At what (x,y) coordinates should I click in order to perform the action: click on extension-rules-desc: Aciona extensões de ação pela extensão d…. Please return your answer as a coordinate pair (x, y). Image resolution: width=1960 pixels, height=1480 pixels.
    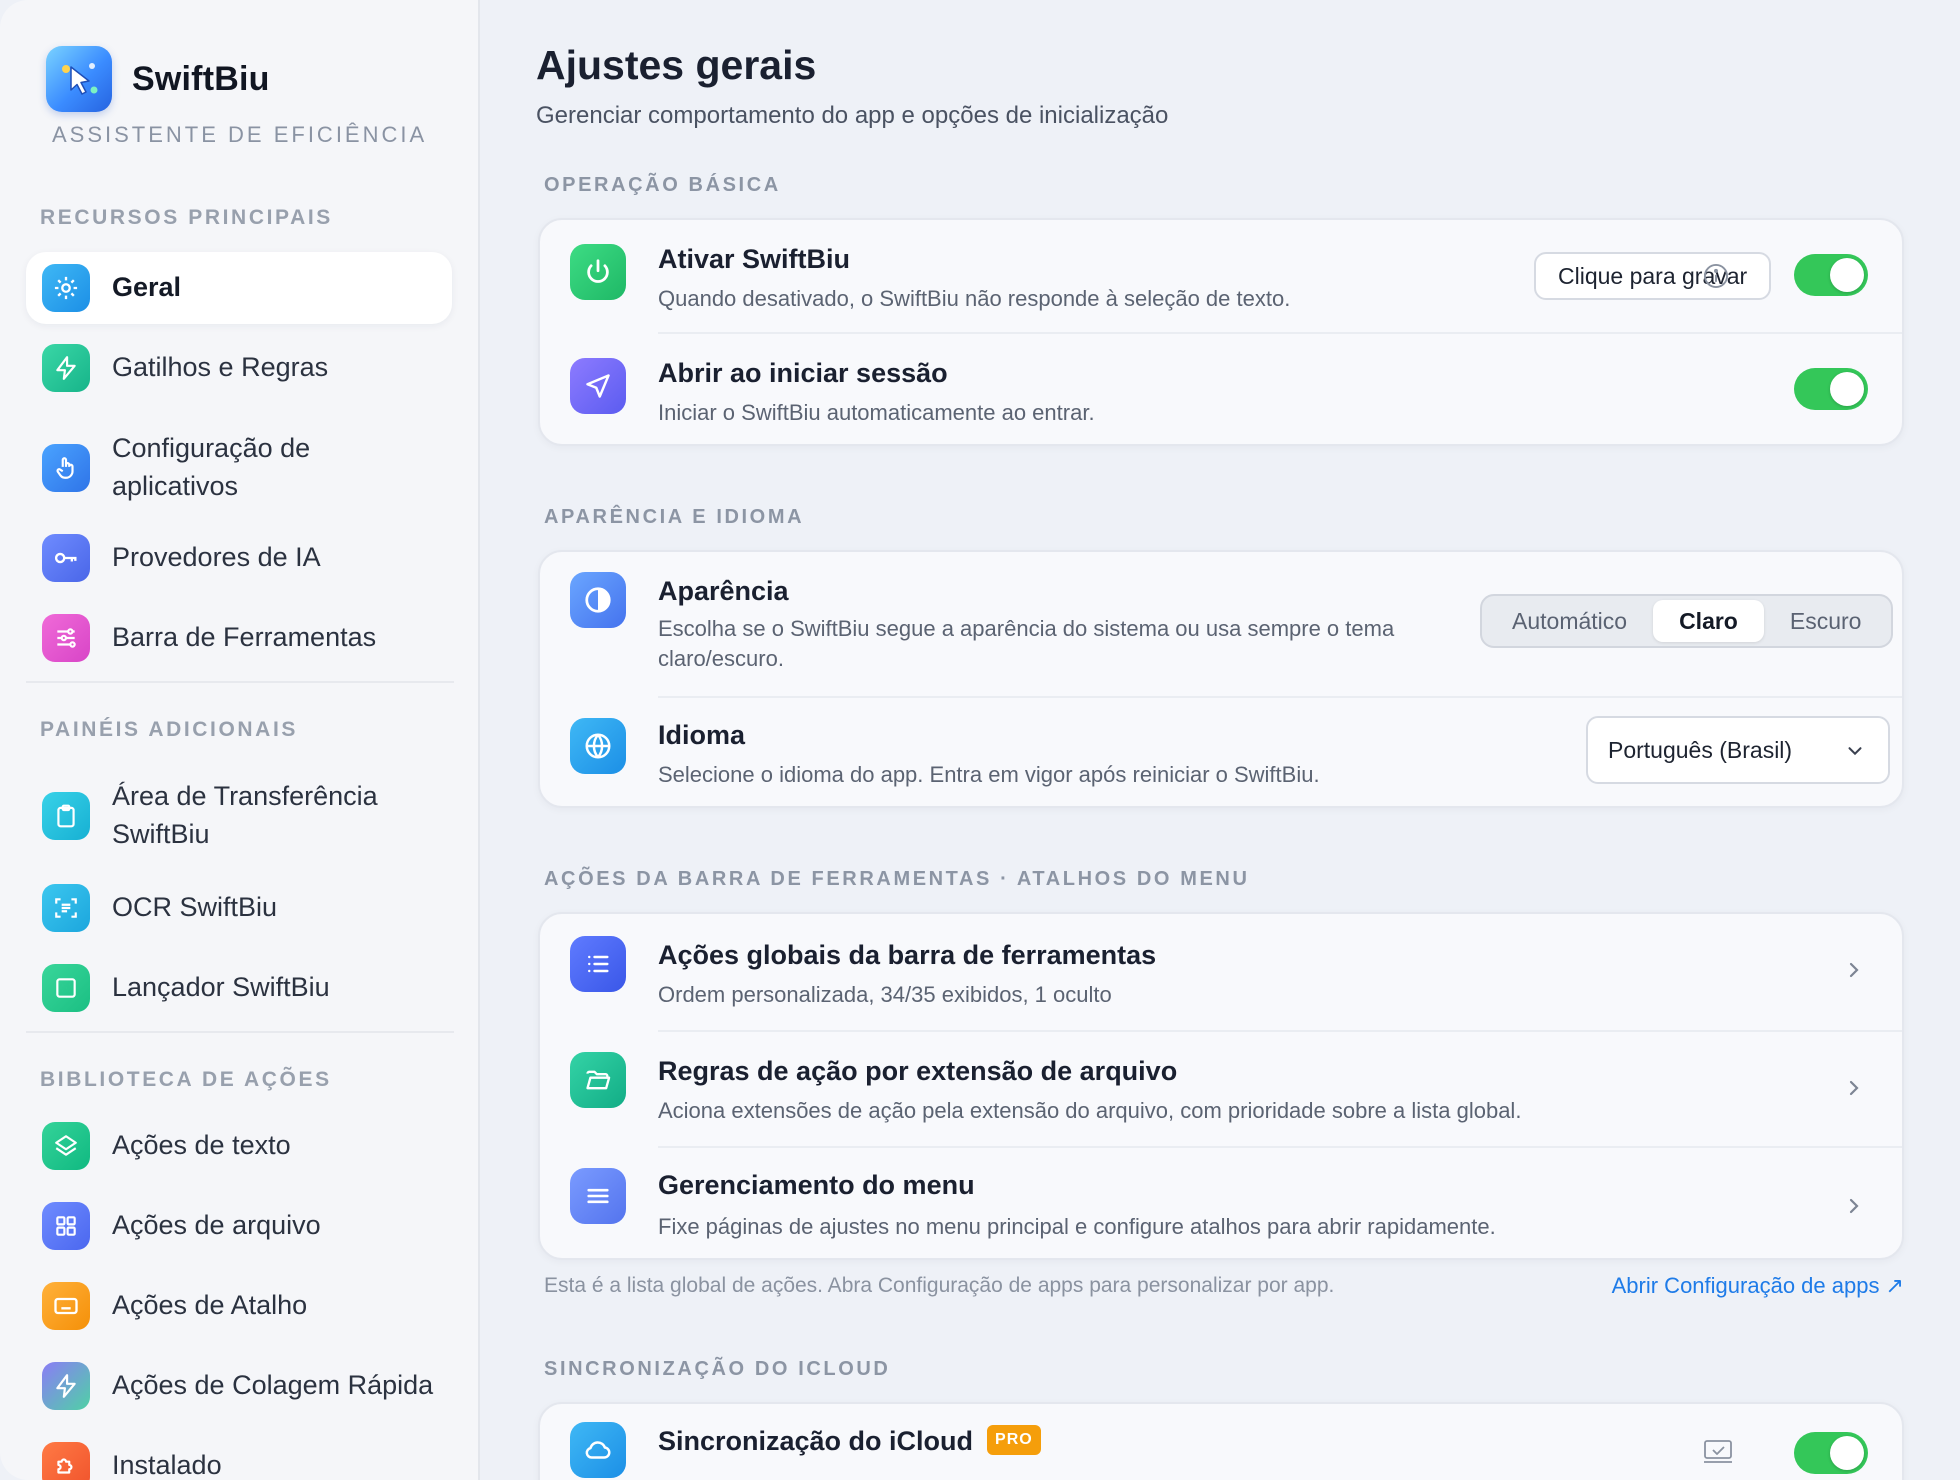
    Looking at the image, I should click on (1090, 1110).